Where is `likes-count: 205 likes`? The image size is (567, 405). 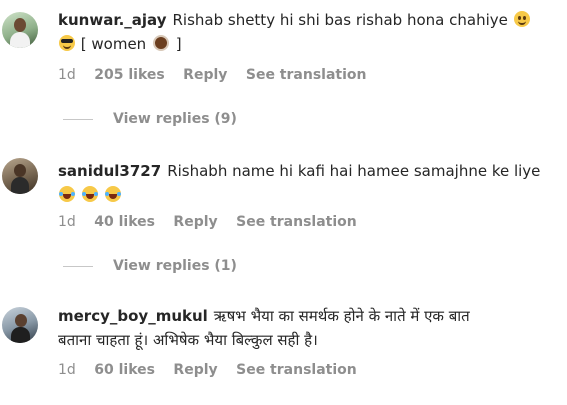 likes-count: 205 likes is located at coordinates (129, 75).